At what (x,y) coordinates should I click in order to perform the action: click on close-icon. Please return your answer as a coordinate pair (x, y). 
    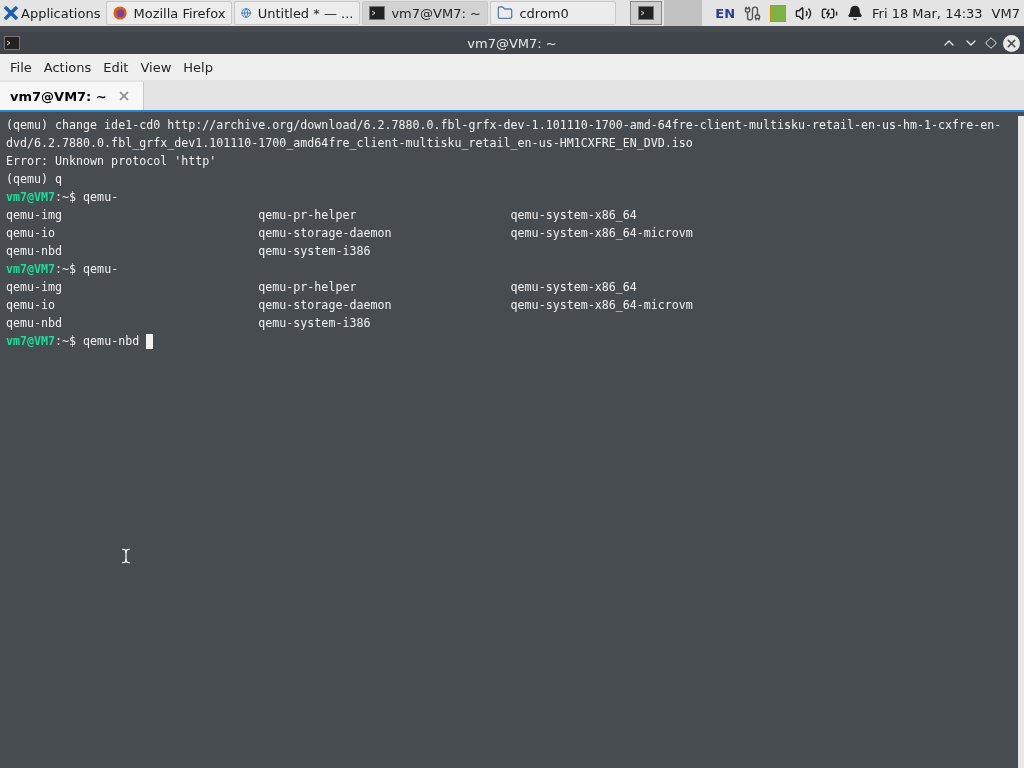
    Looking at the image, I should click on (1011, 43).